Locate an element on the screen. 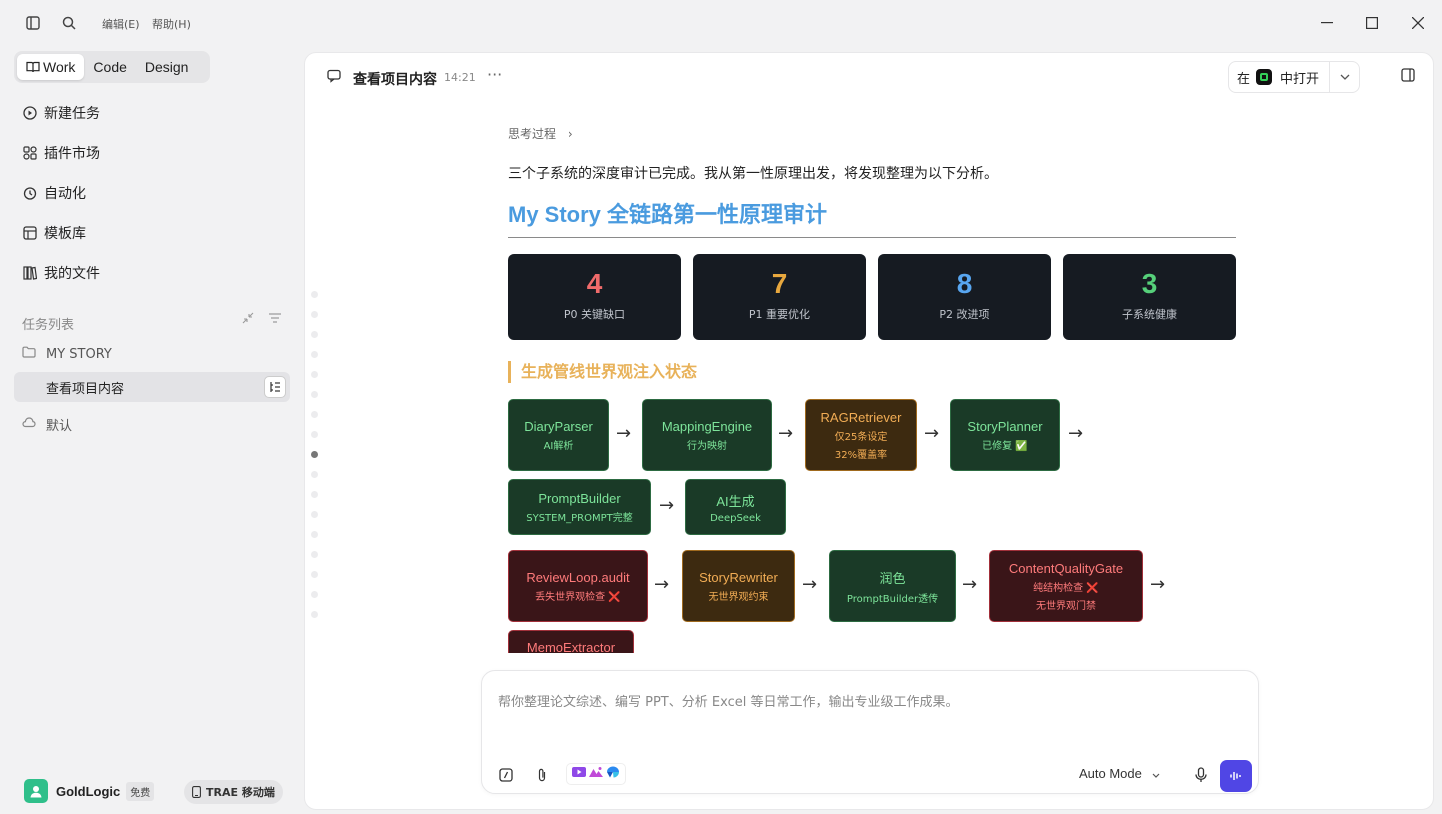 This screenshot has width=1442, height=814. stat-value: 3 is located at coordinates (1149, 283).